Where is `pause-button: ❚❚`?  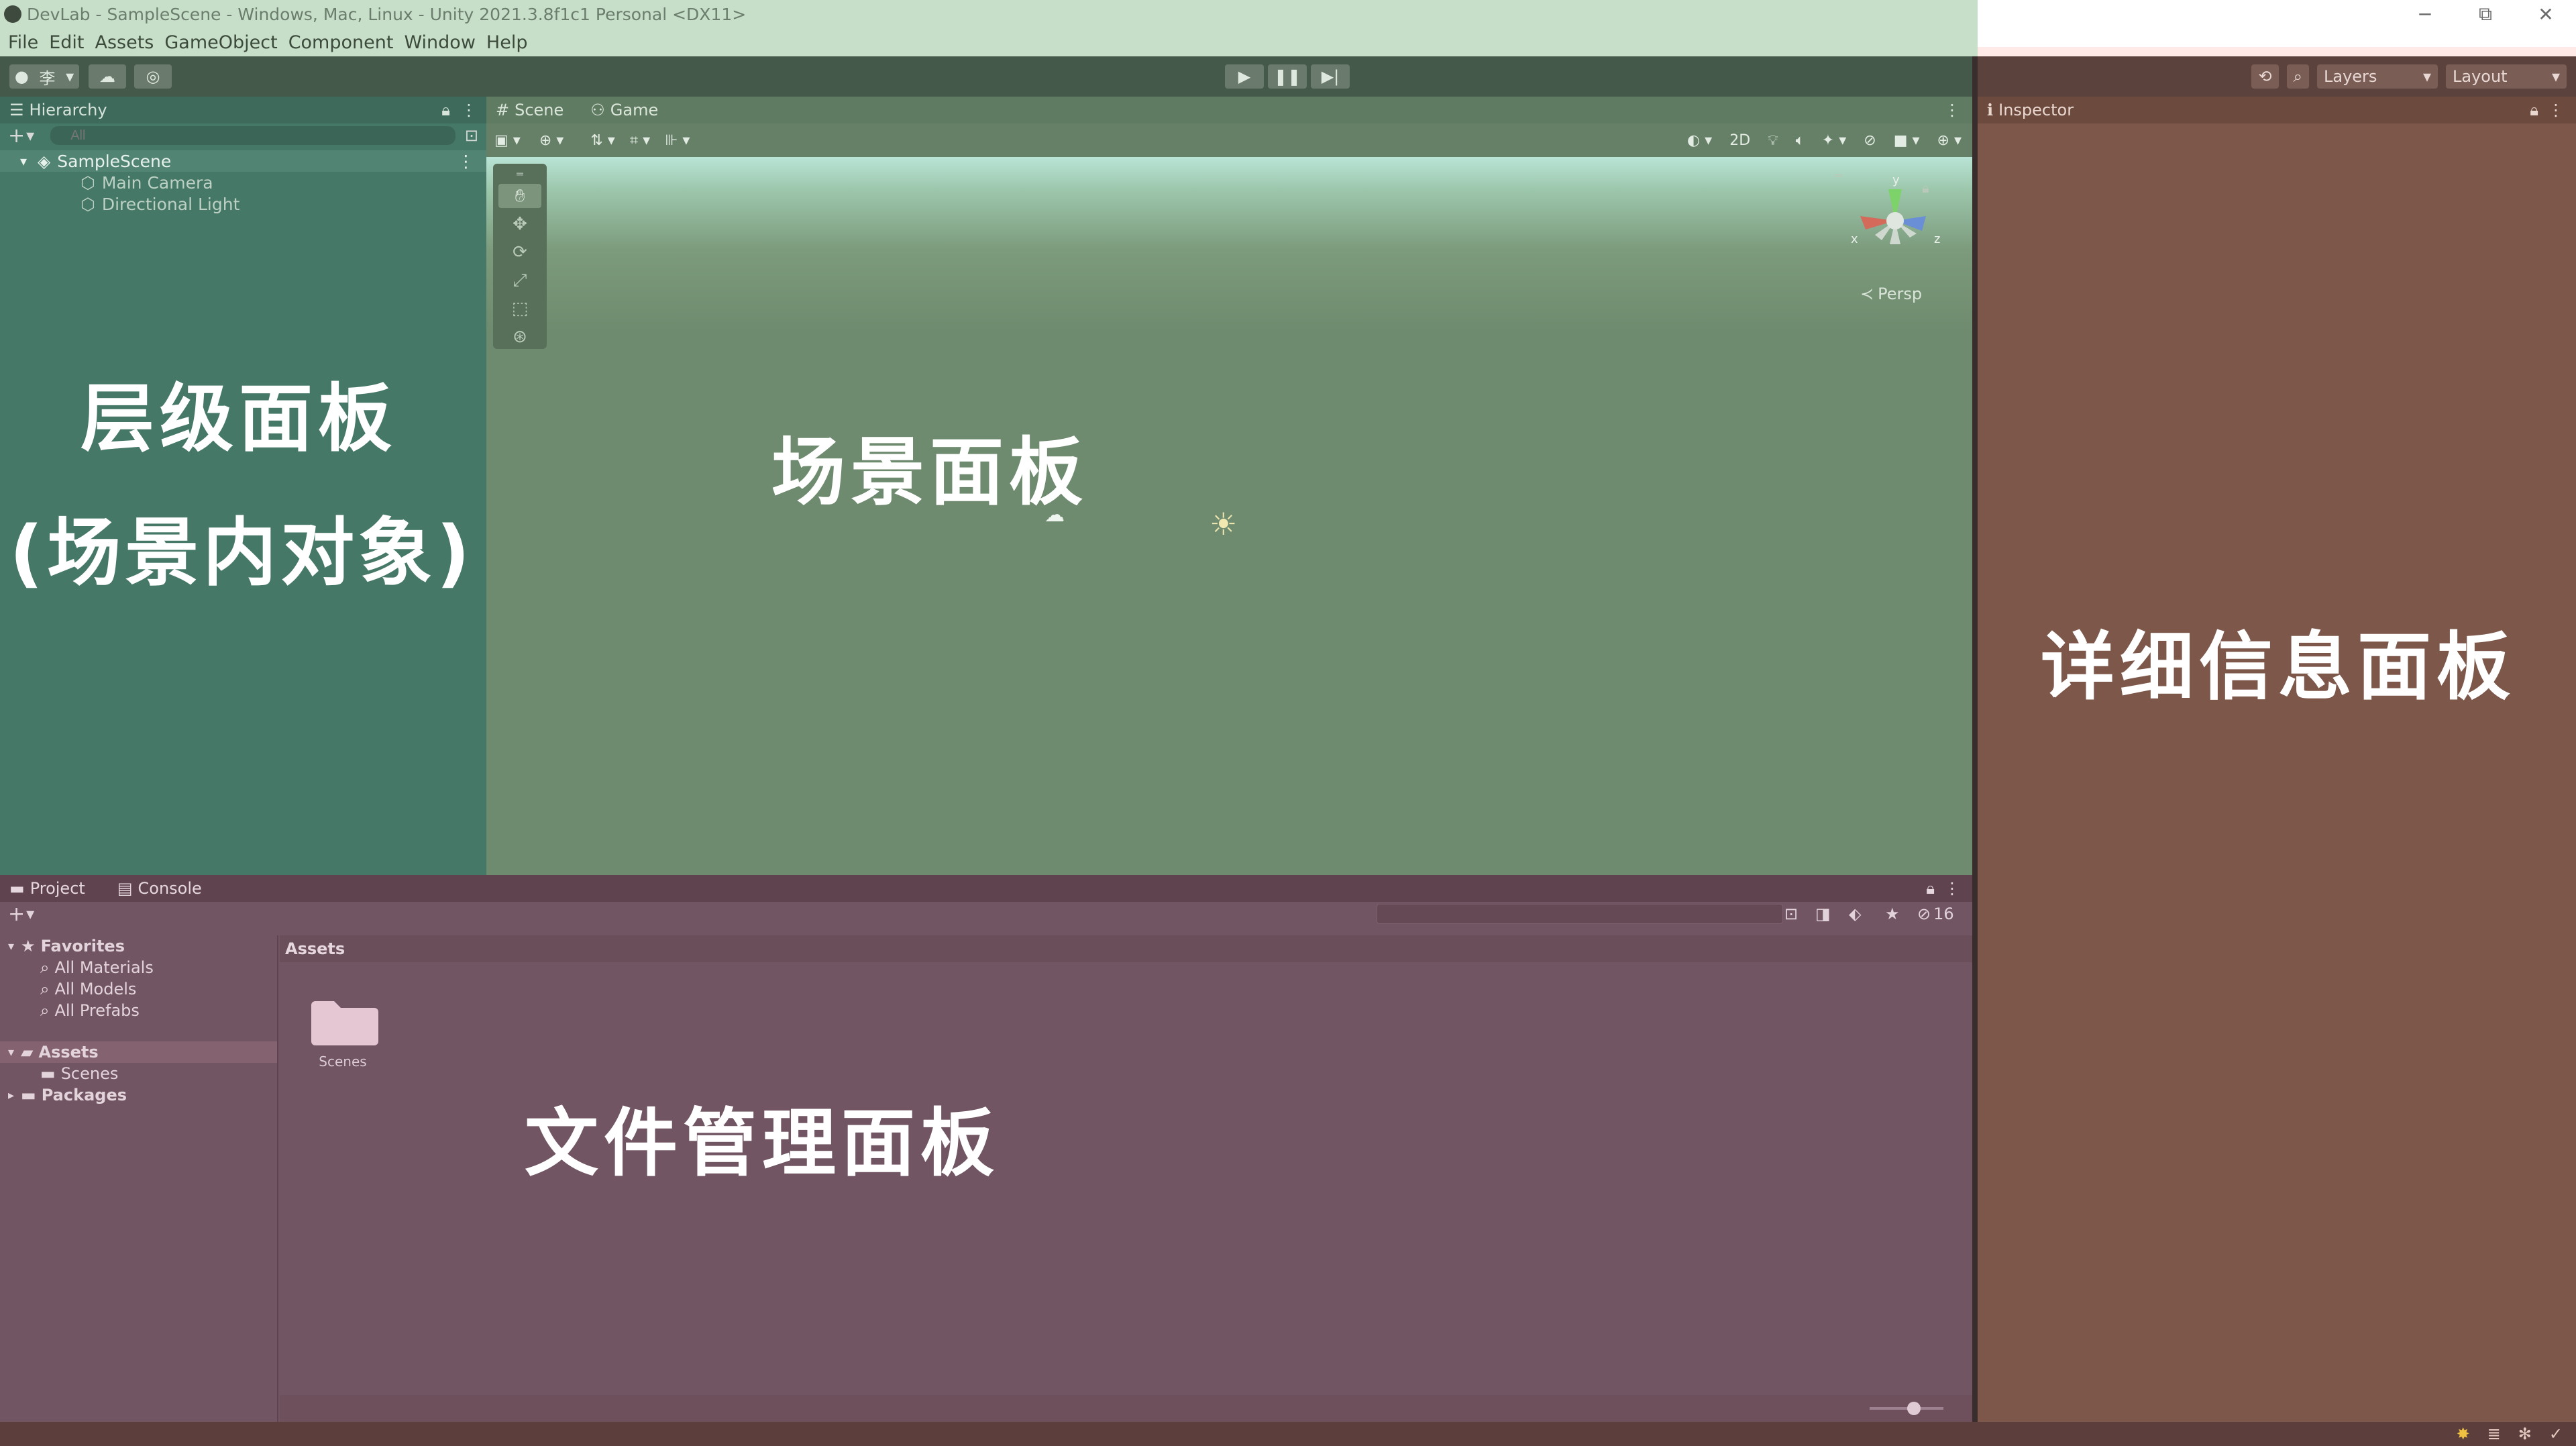
pause-button: ❚❚ is located at coordinates (1287, 77).